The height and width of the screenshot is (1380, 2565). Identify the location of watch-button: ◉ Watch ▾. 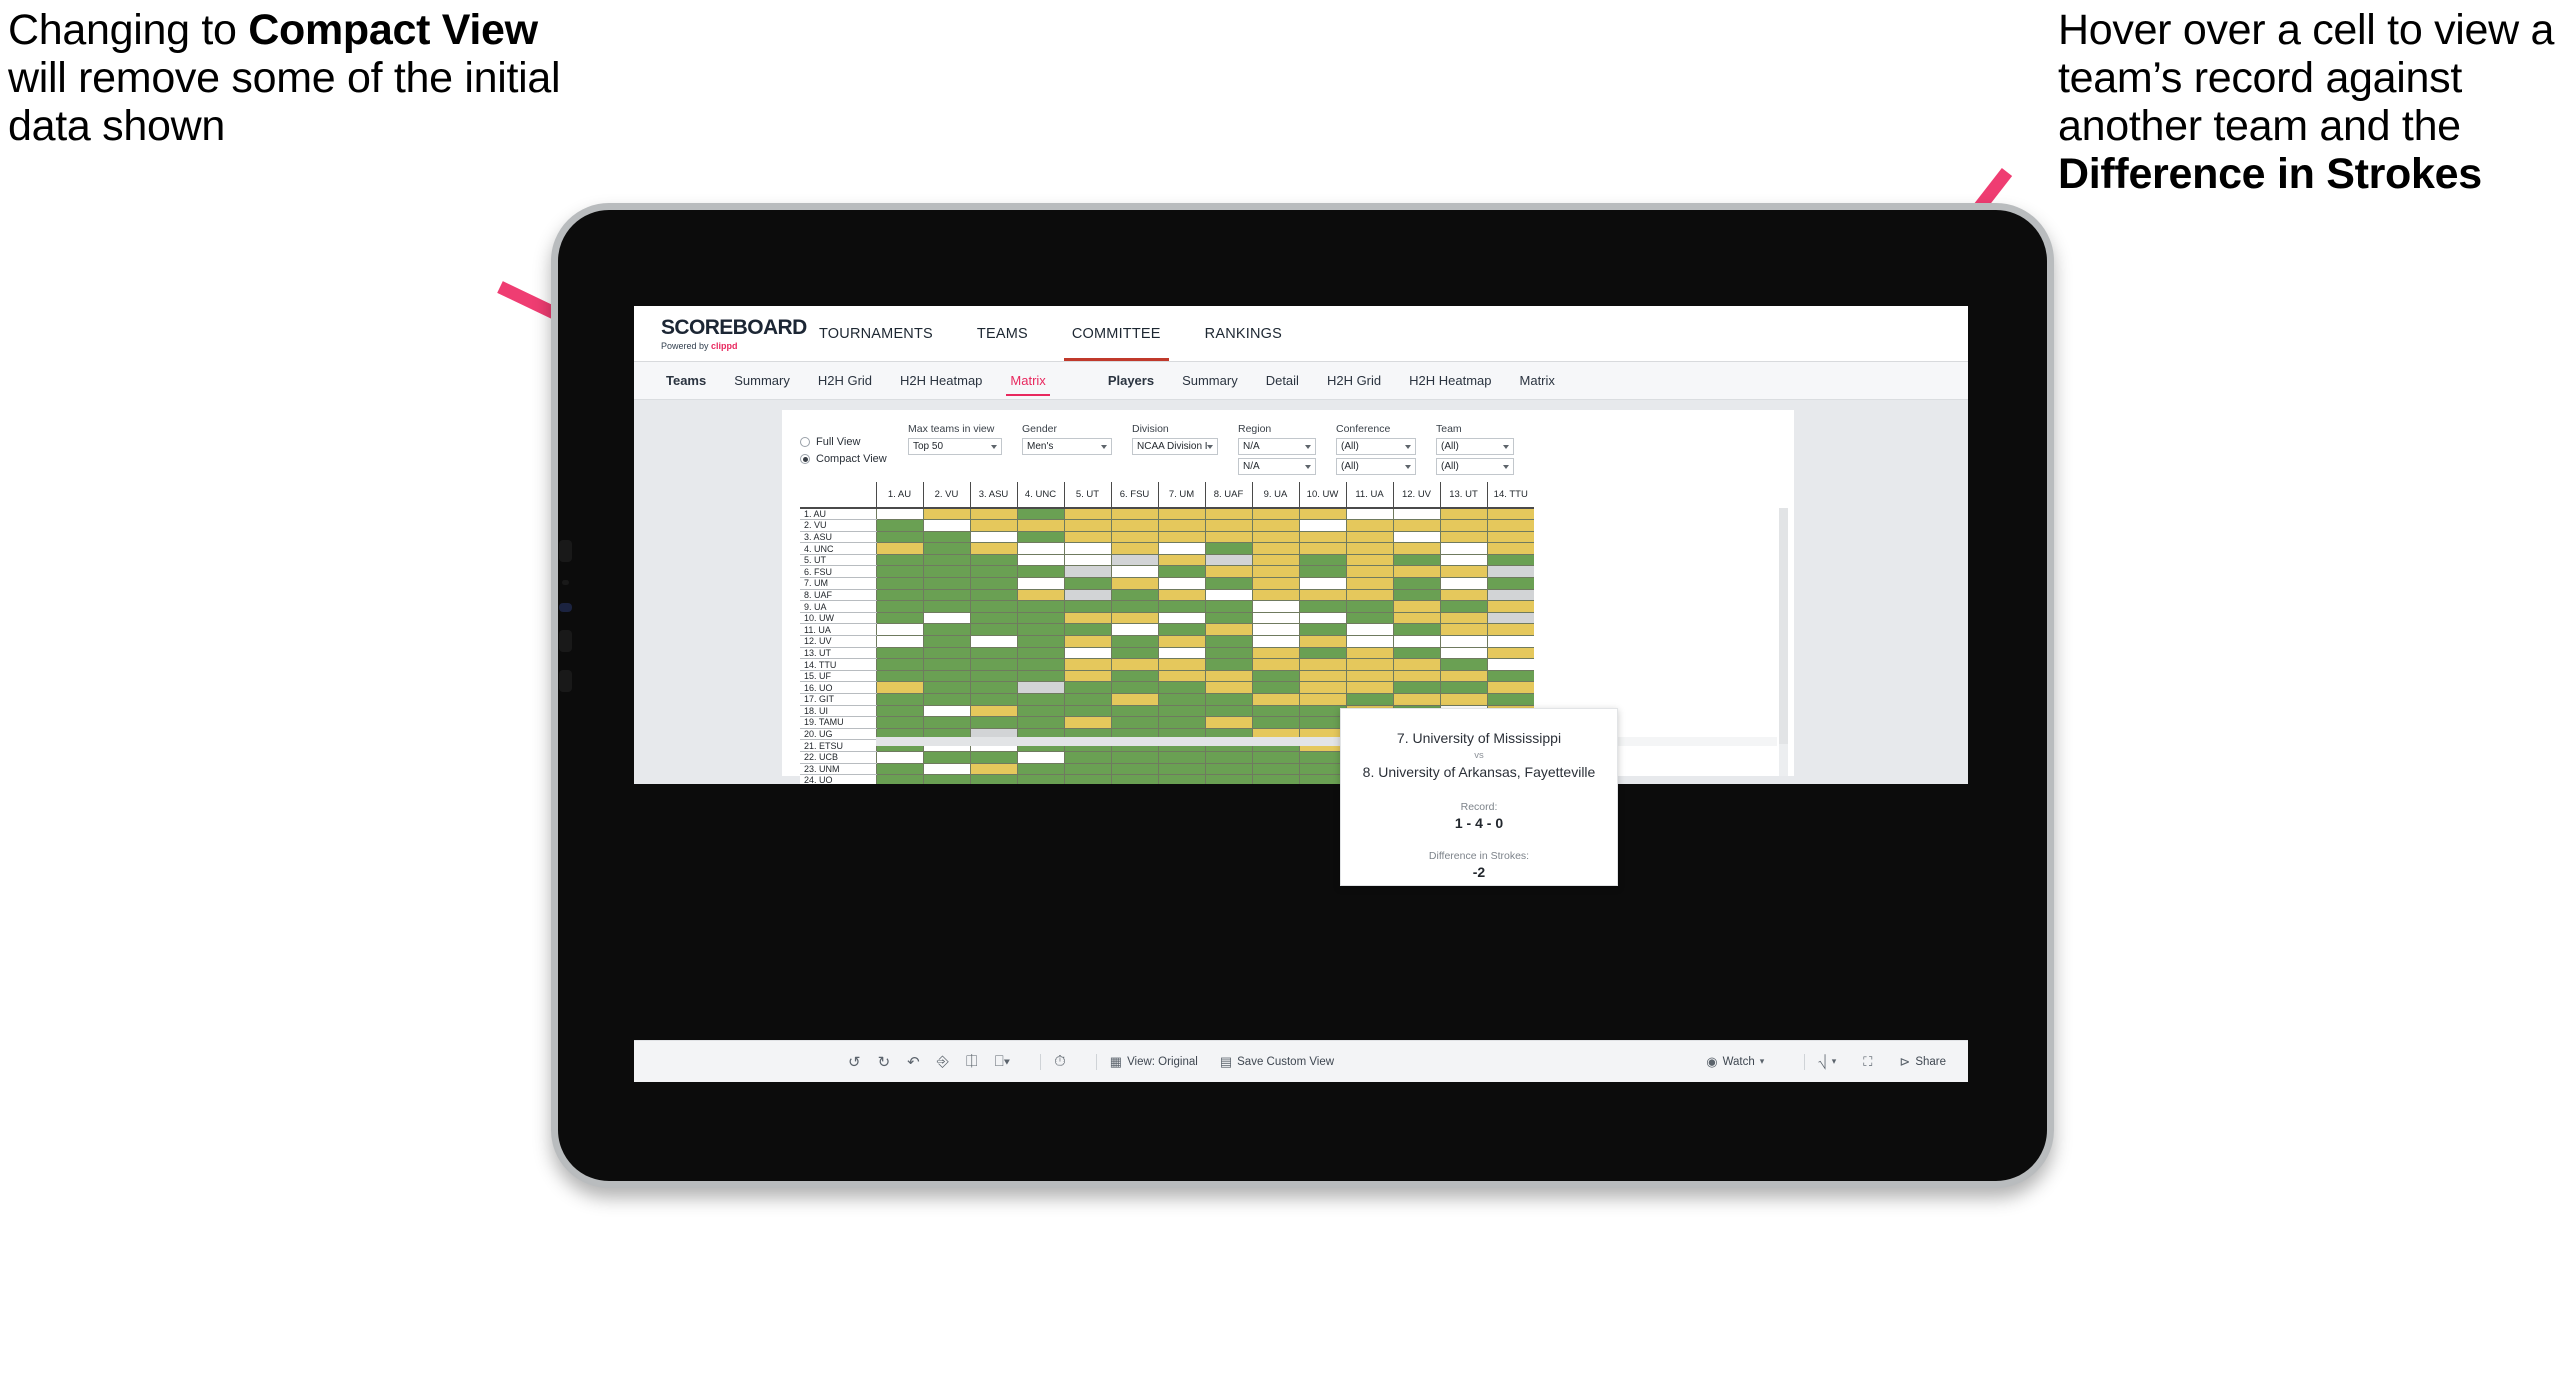
(1737, 1062).